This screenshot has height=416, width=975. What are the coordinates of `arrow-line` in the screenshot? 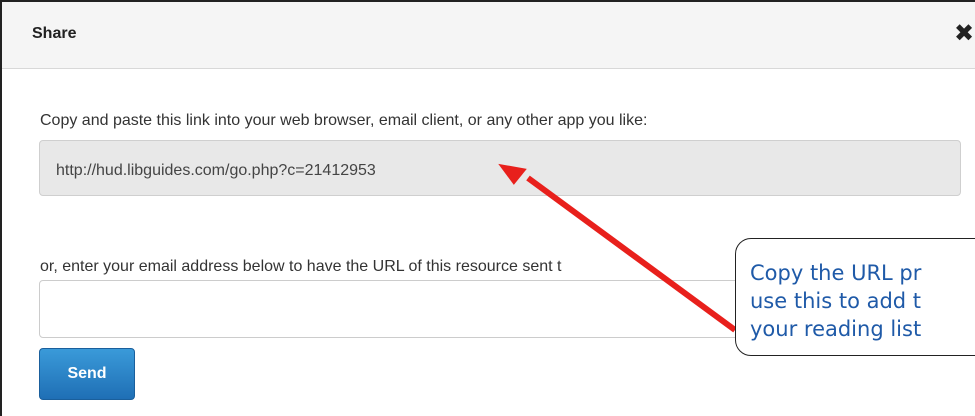 It's located at (631, 254).